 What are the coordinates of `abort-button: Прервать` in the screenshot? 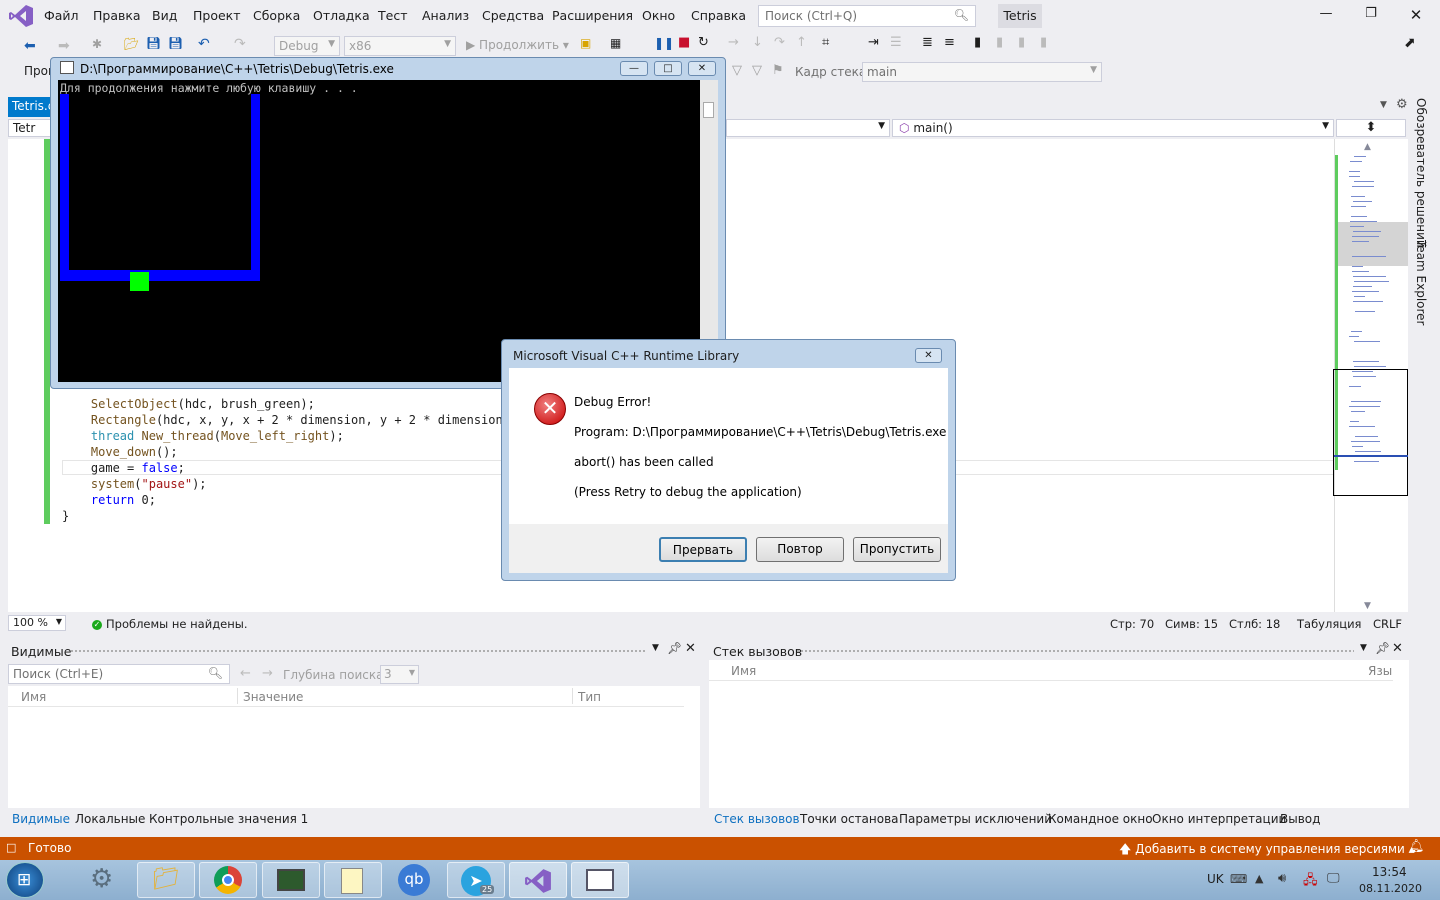 It's located at (703, 549).